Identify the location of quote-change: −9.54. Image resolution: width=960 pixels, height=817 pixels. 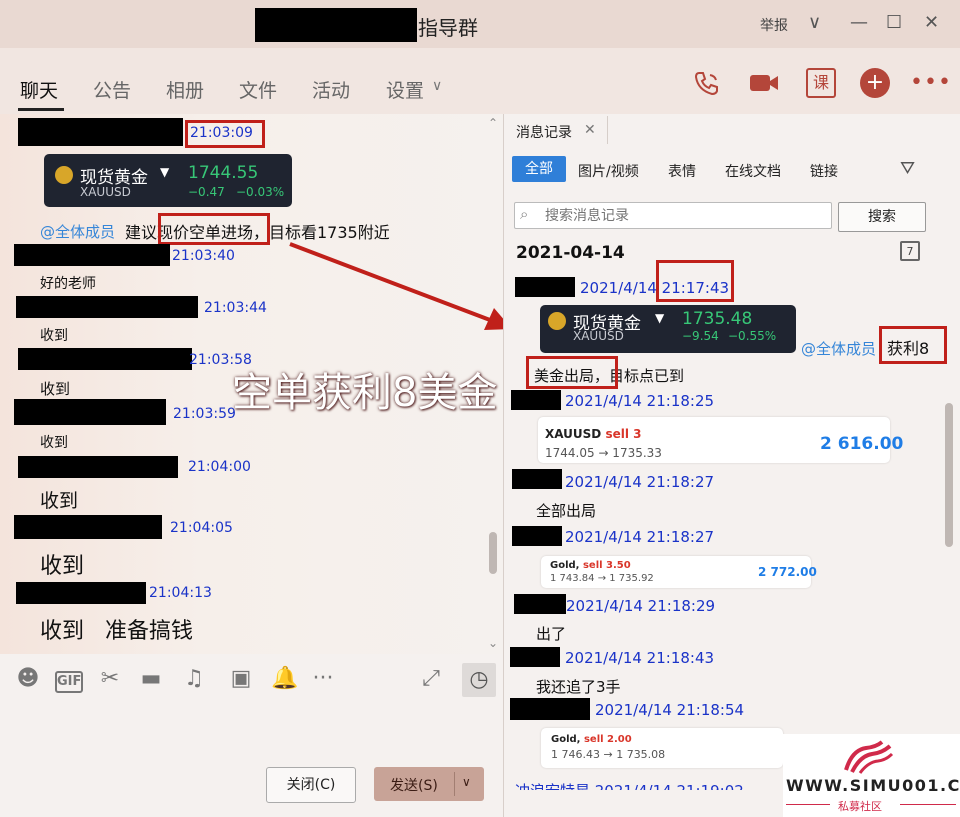
(700, 336).